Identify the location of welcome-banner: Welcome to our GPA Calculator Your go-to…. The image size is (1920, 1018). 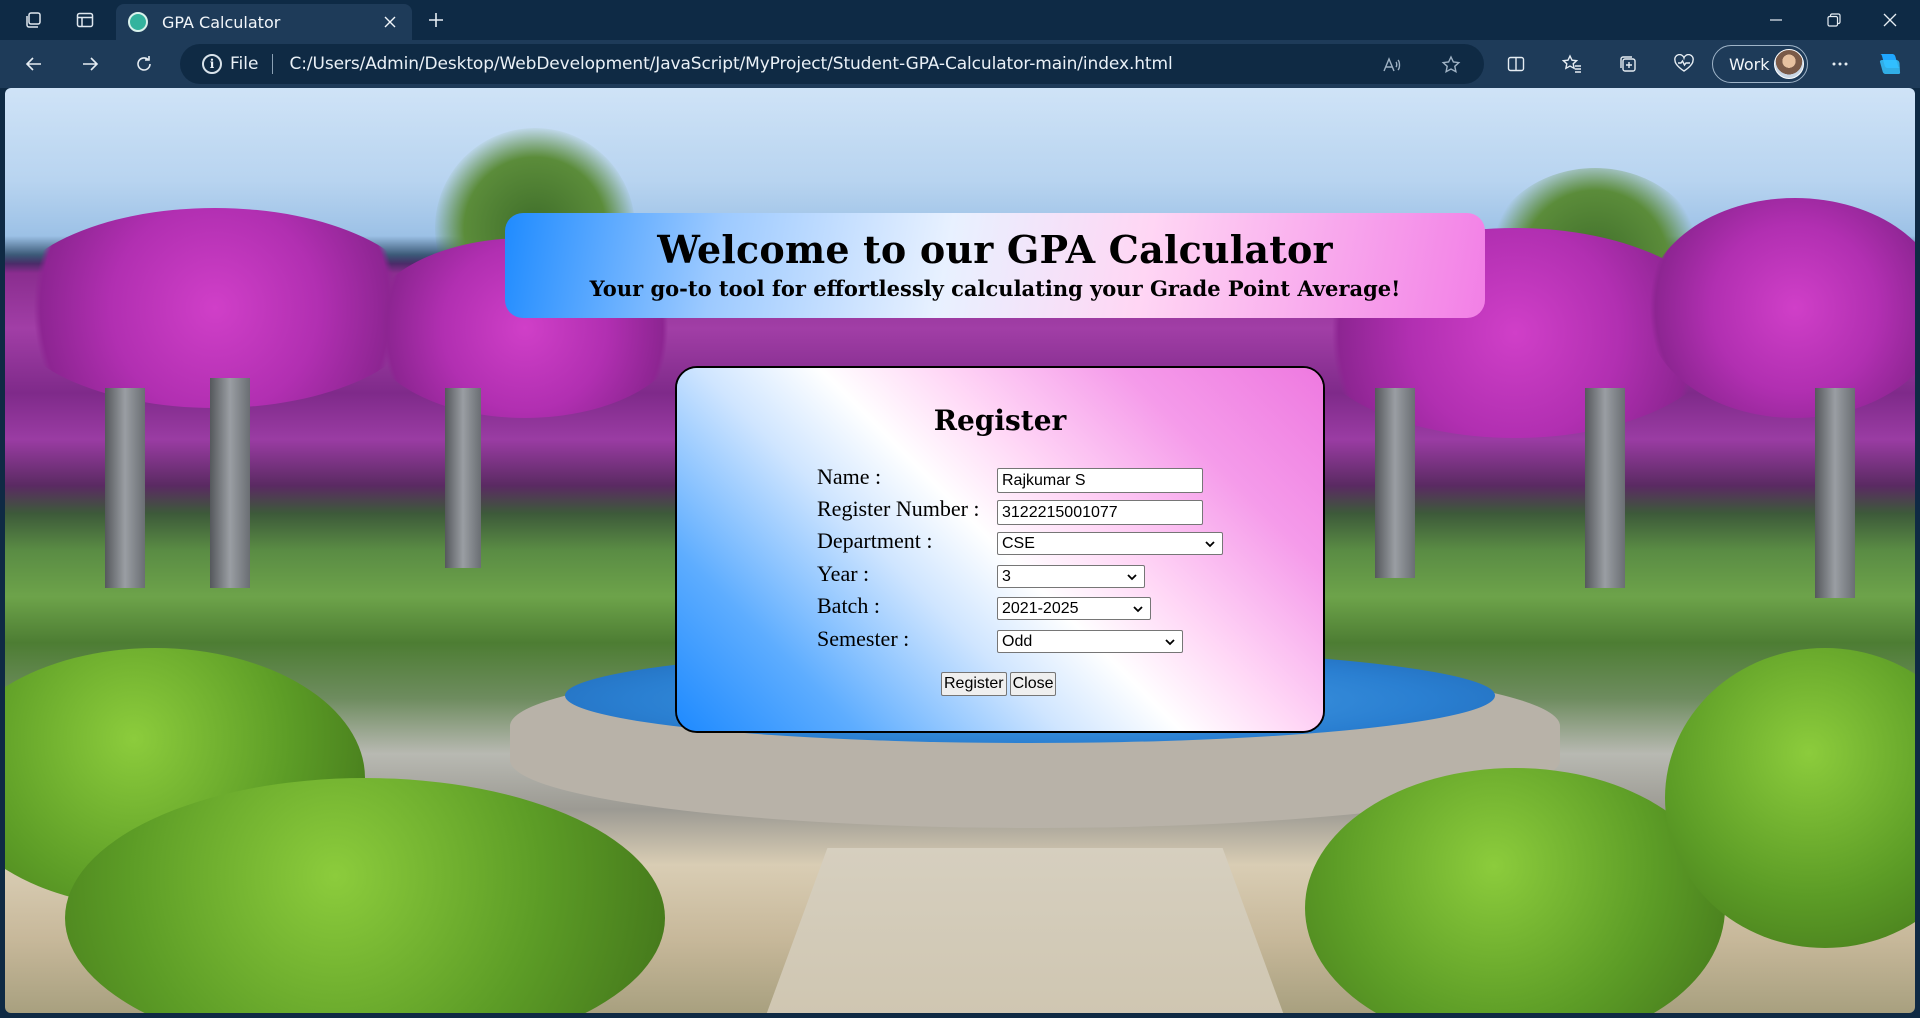
(995, 265).